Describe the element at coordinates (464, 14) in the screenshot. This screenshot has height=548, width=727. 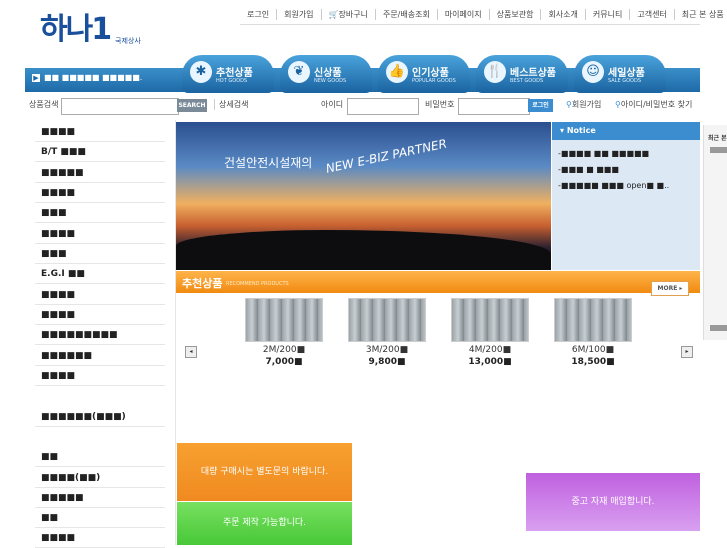
I see `nav-mypage: 마이페이지` at that location.